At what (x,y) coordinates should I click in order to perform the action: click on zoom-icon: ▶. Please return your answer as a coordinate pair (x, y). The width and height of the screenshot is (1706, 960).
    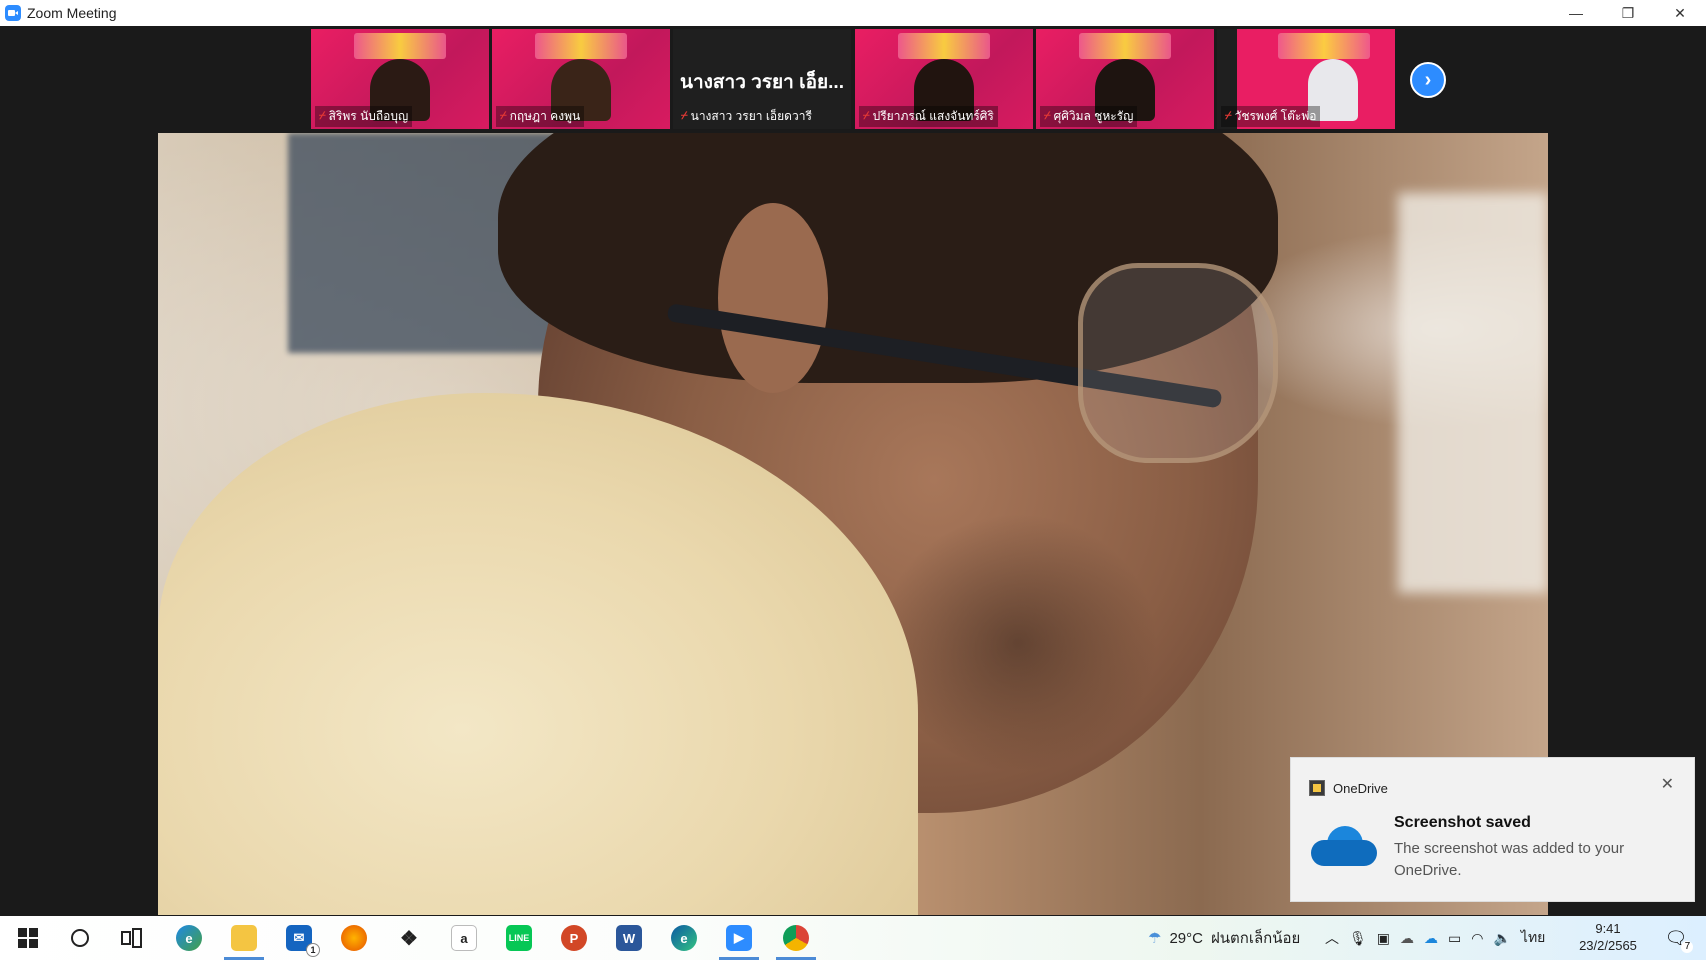
    Looking at the image, I should click on (739, 938).